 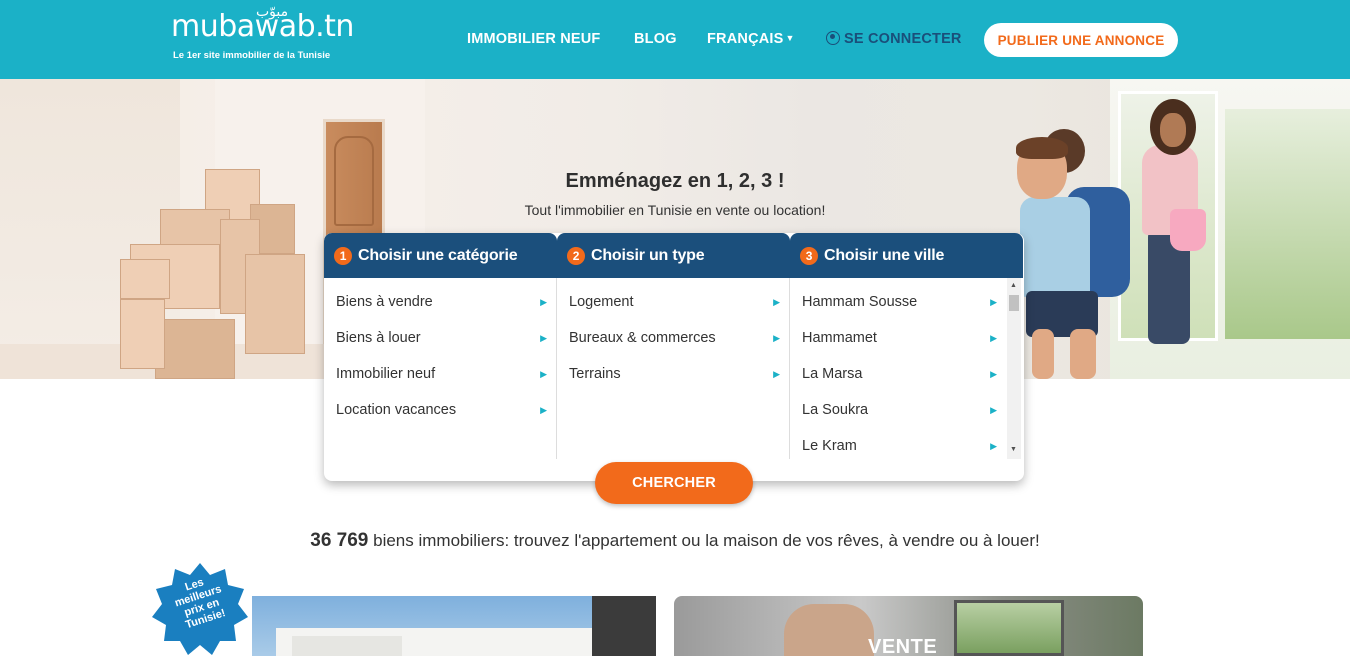 I want to click on window-image, so click(x=1009, y=628).